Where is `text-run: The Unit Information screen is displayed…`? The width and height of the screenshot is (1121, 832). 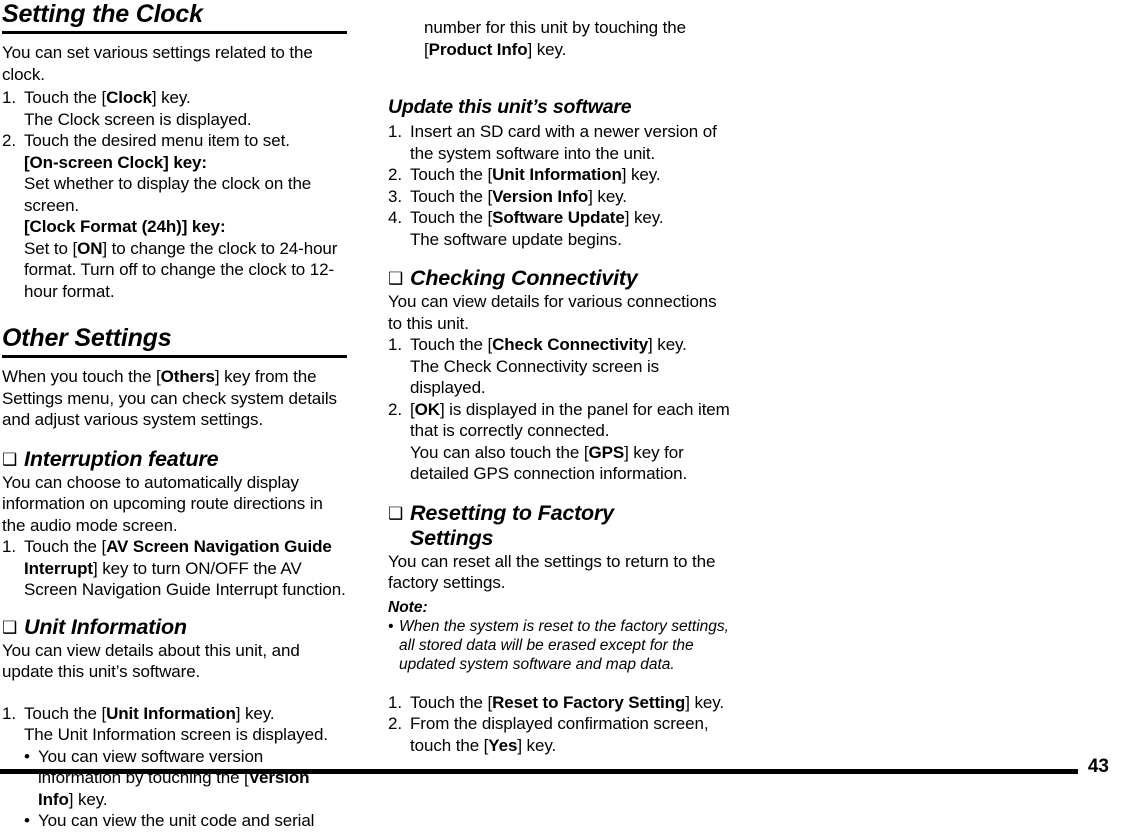 text-run: The Unit Information screen is displayed… is located at coordinates (176, 734).